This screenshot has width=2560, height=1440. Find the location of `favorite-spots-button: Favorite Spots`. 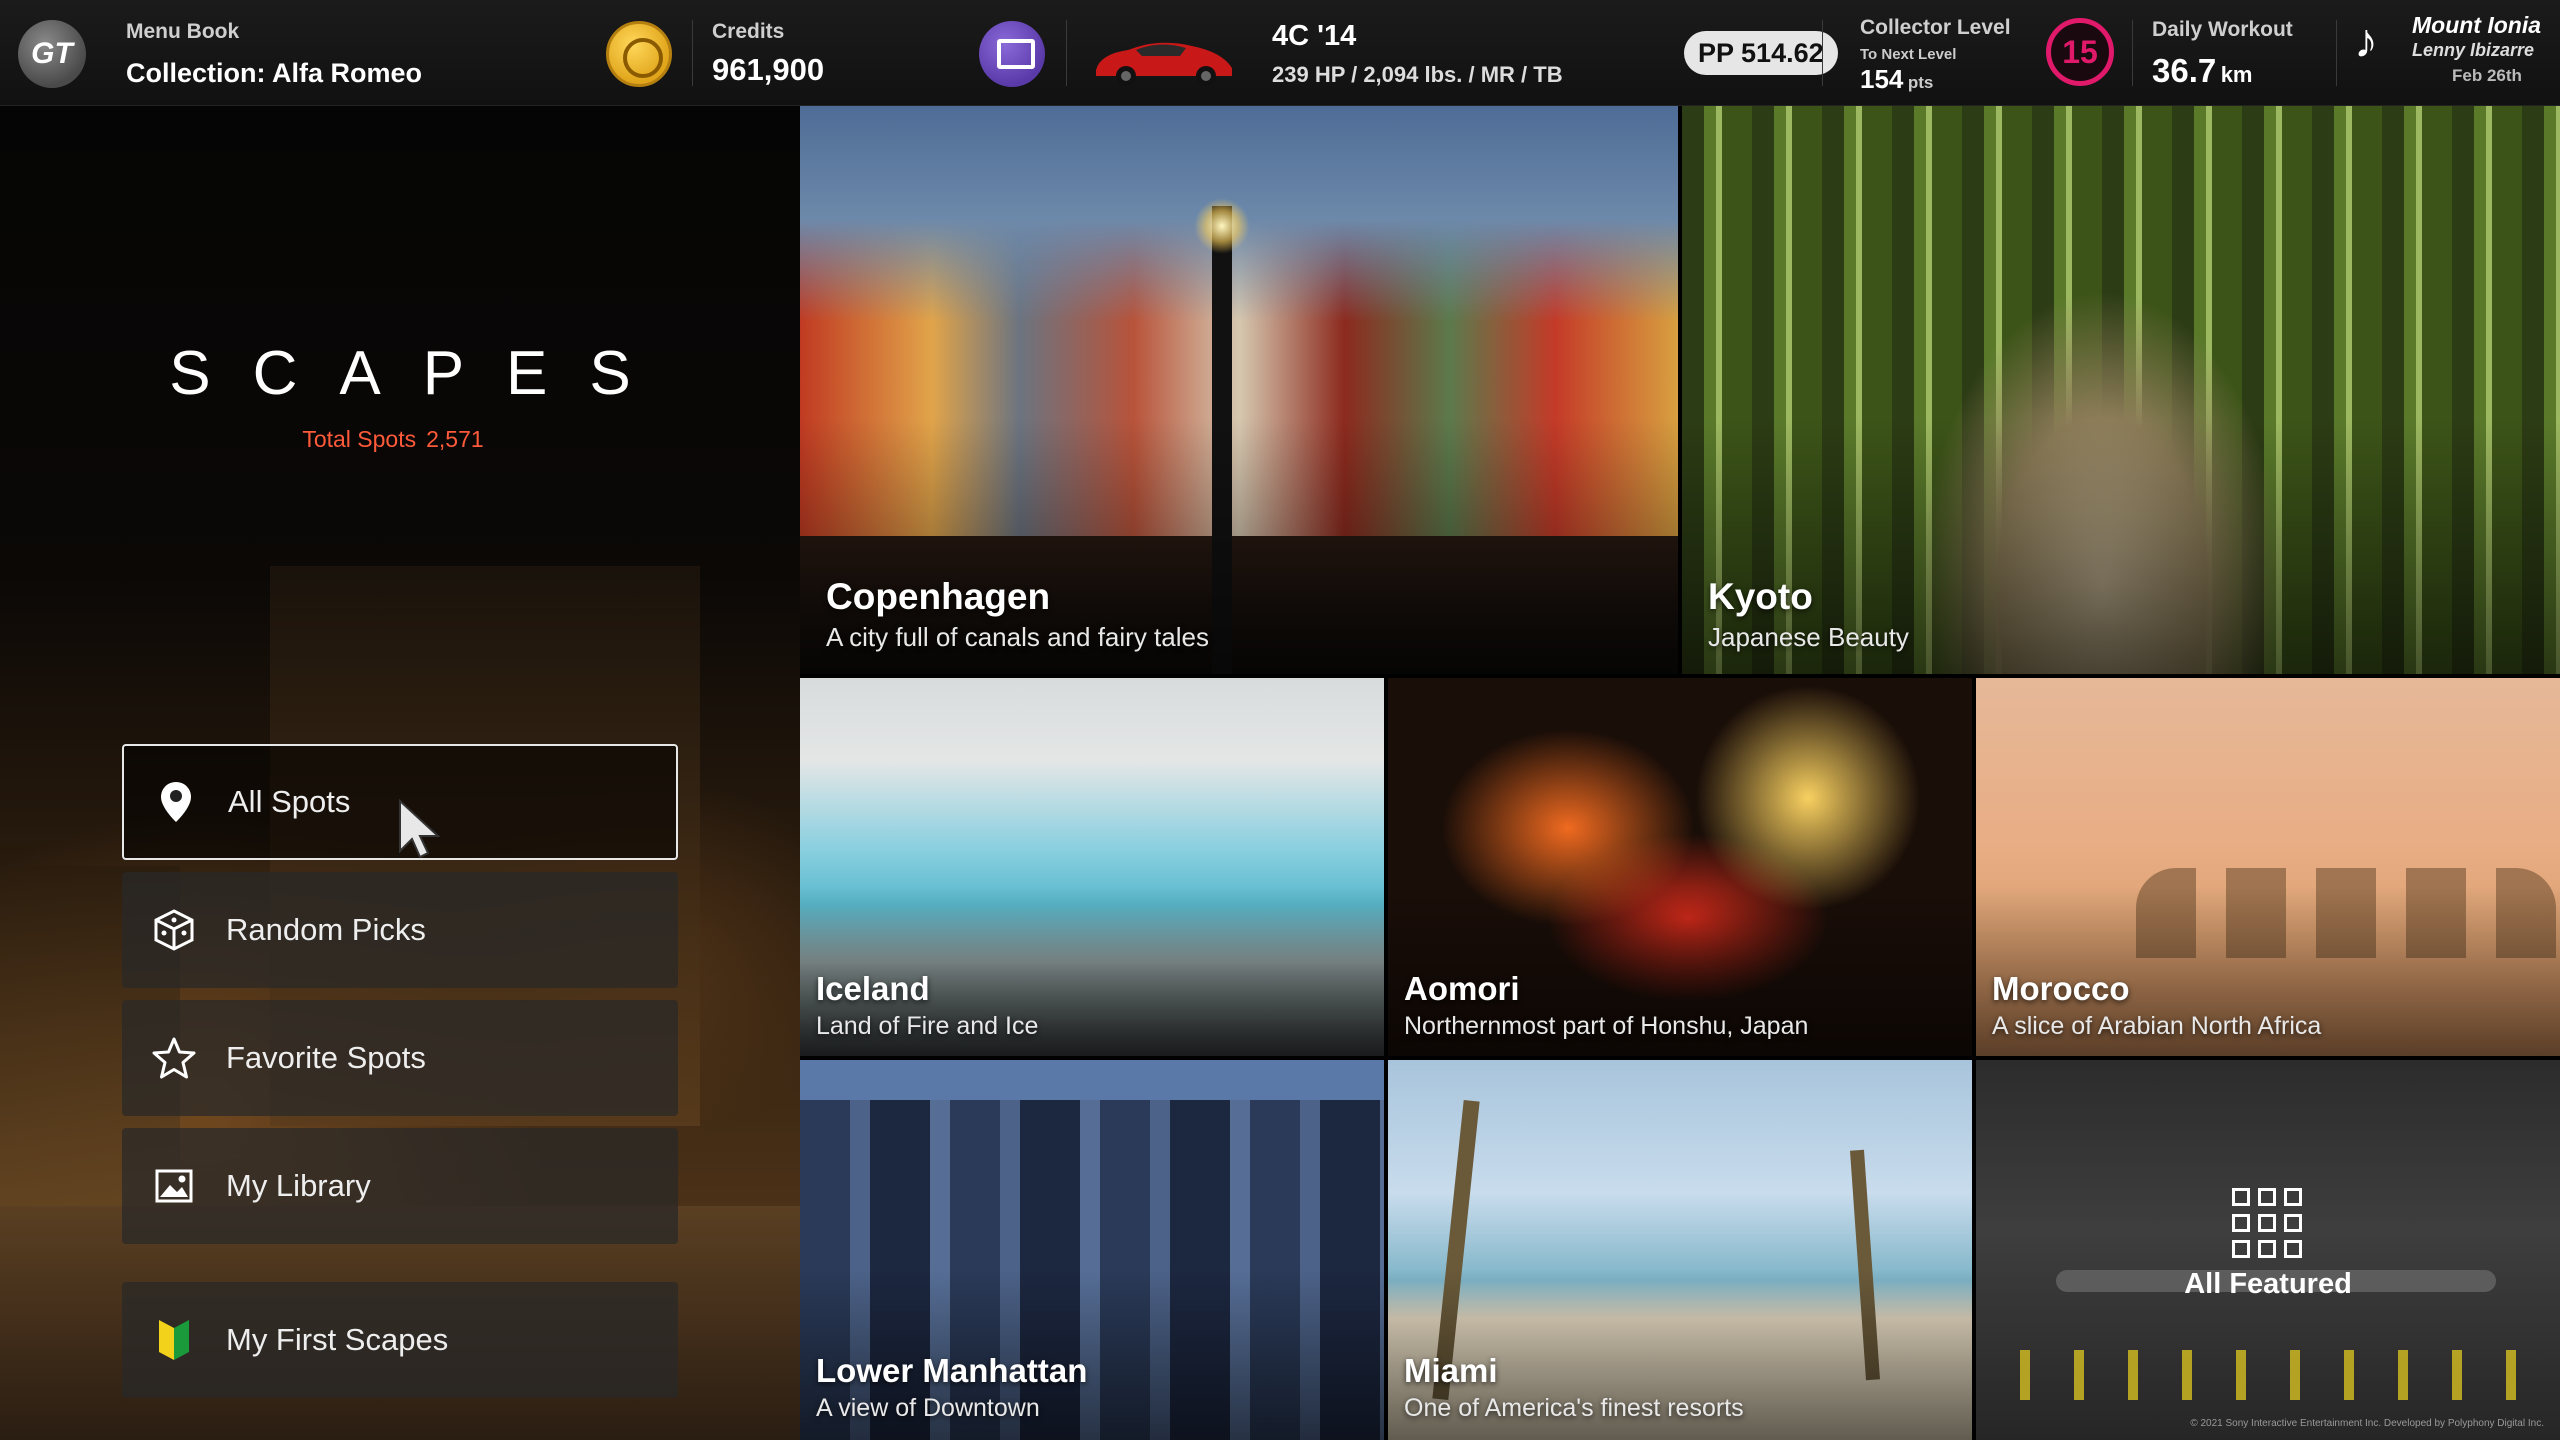

favorite-spots-button: Favorite Spots is located at coordinates (400, 1058).